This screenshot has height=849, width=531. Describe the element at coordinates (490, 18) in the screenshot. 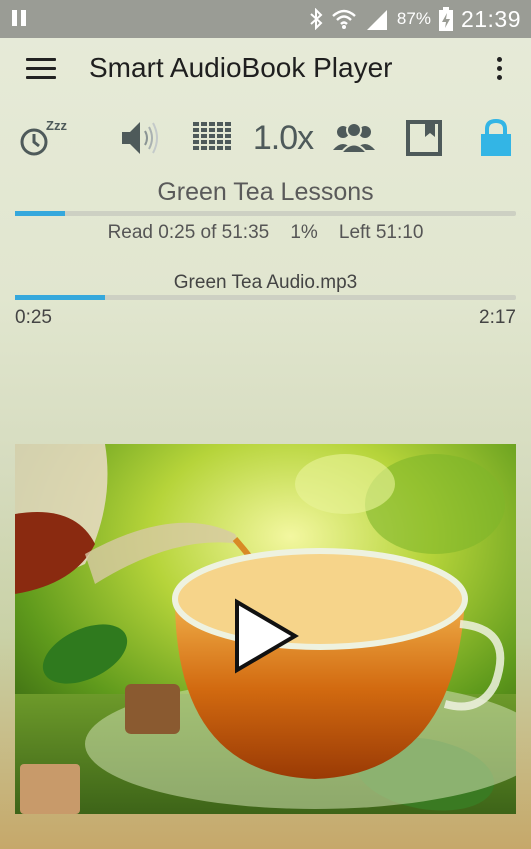

I see `clock: 21:39` at that location.